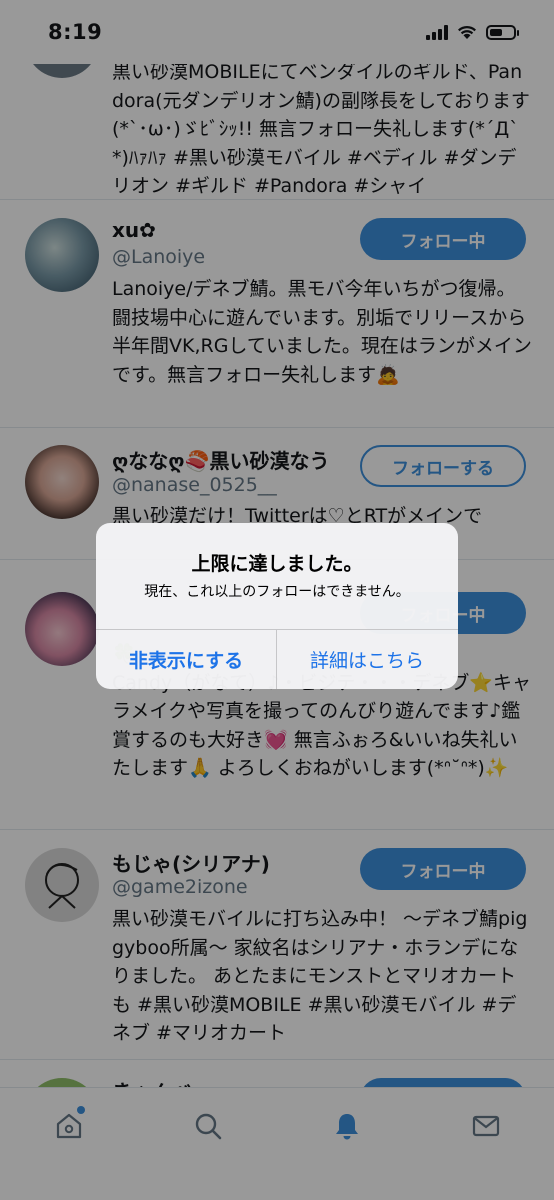 This screenshot has width=554, height=1200. What do you see at coordinates (367, 659) in the screenshot?
I see `details-button: 詳細はこちら` at bounding box center [367, 659].